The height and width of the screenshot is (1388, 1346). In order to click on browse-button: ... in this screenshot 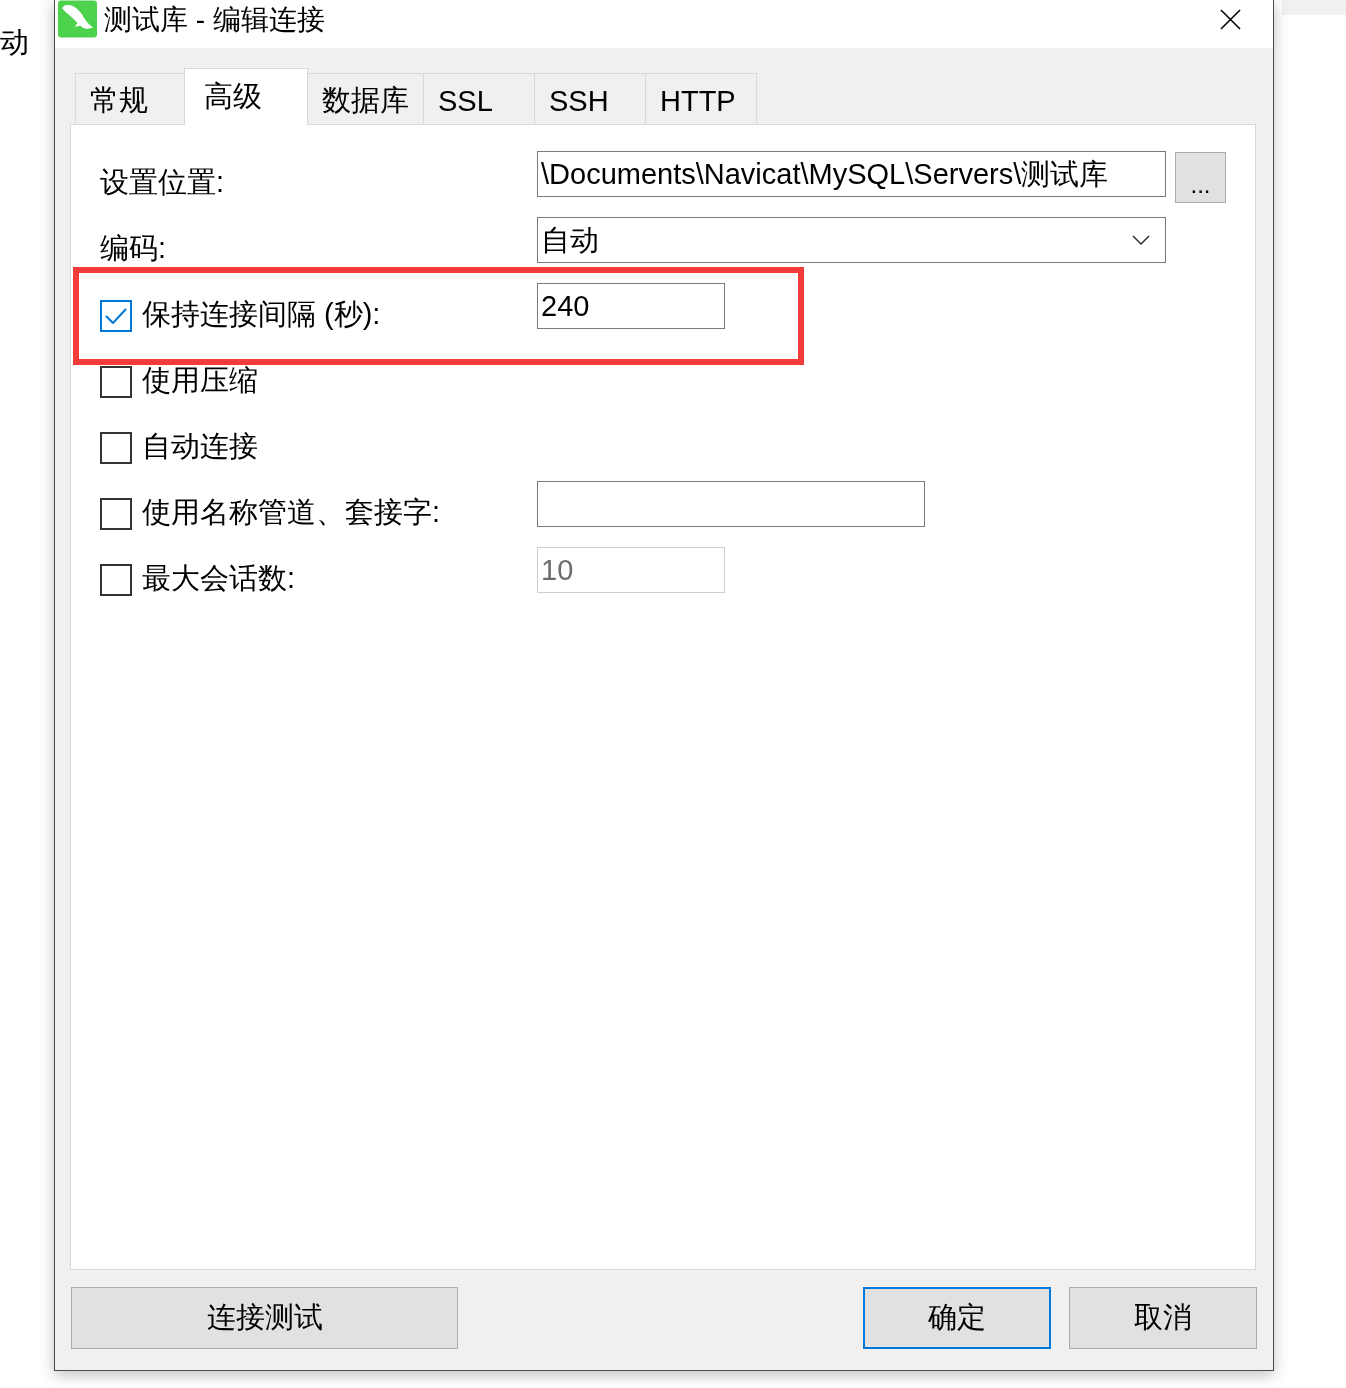, I will do `click(1200, 177)`.